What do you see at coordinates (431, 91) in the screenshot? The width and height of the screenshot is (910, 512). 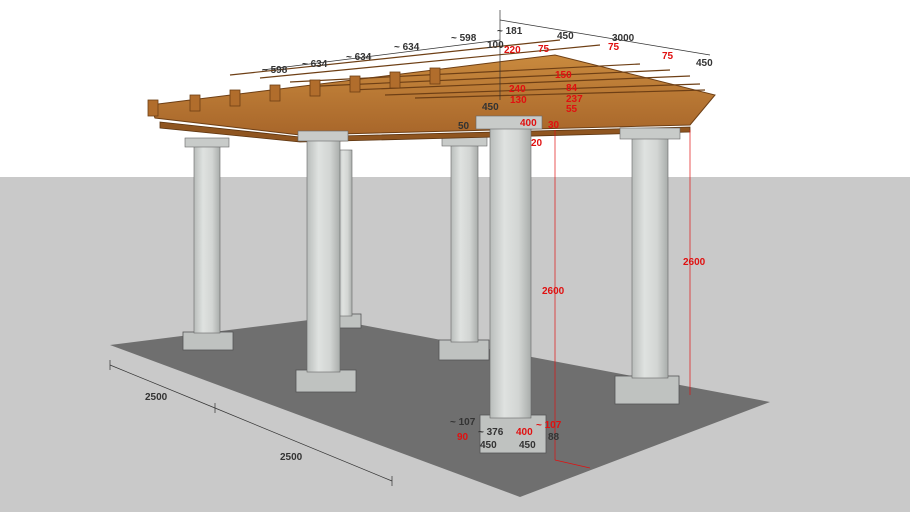 I see `pergola-roof` at bounding box center [431, 91].